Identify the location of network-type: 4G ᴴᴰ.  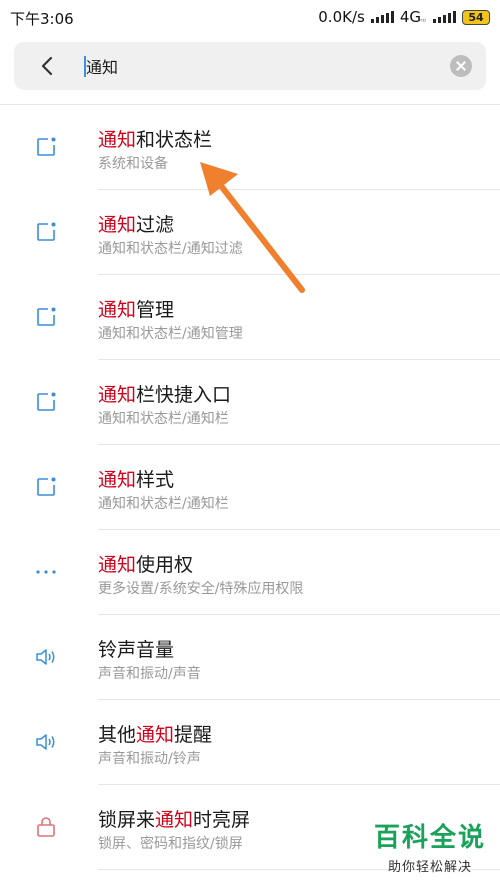
(412, 17).